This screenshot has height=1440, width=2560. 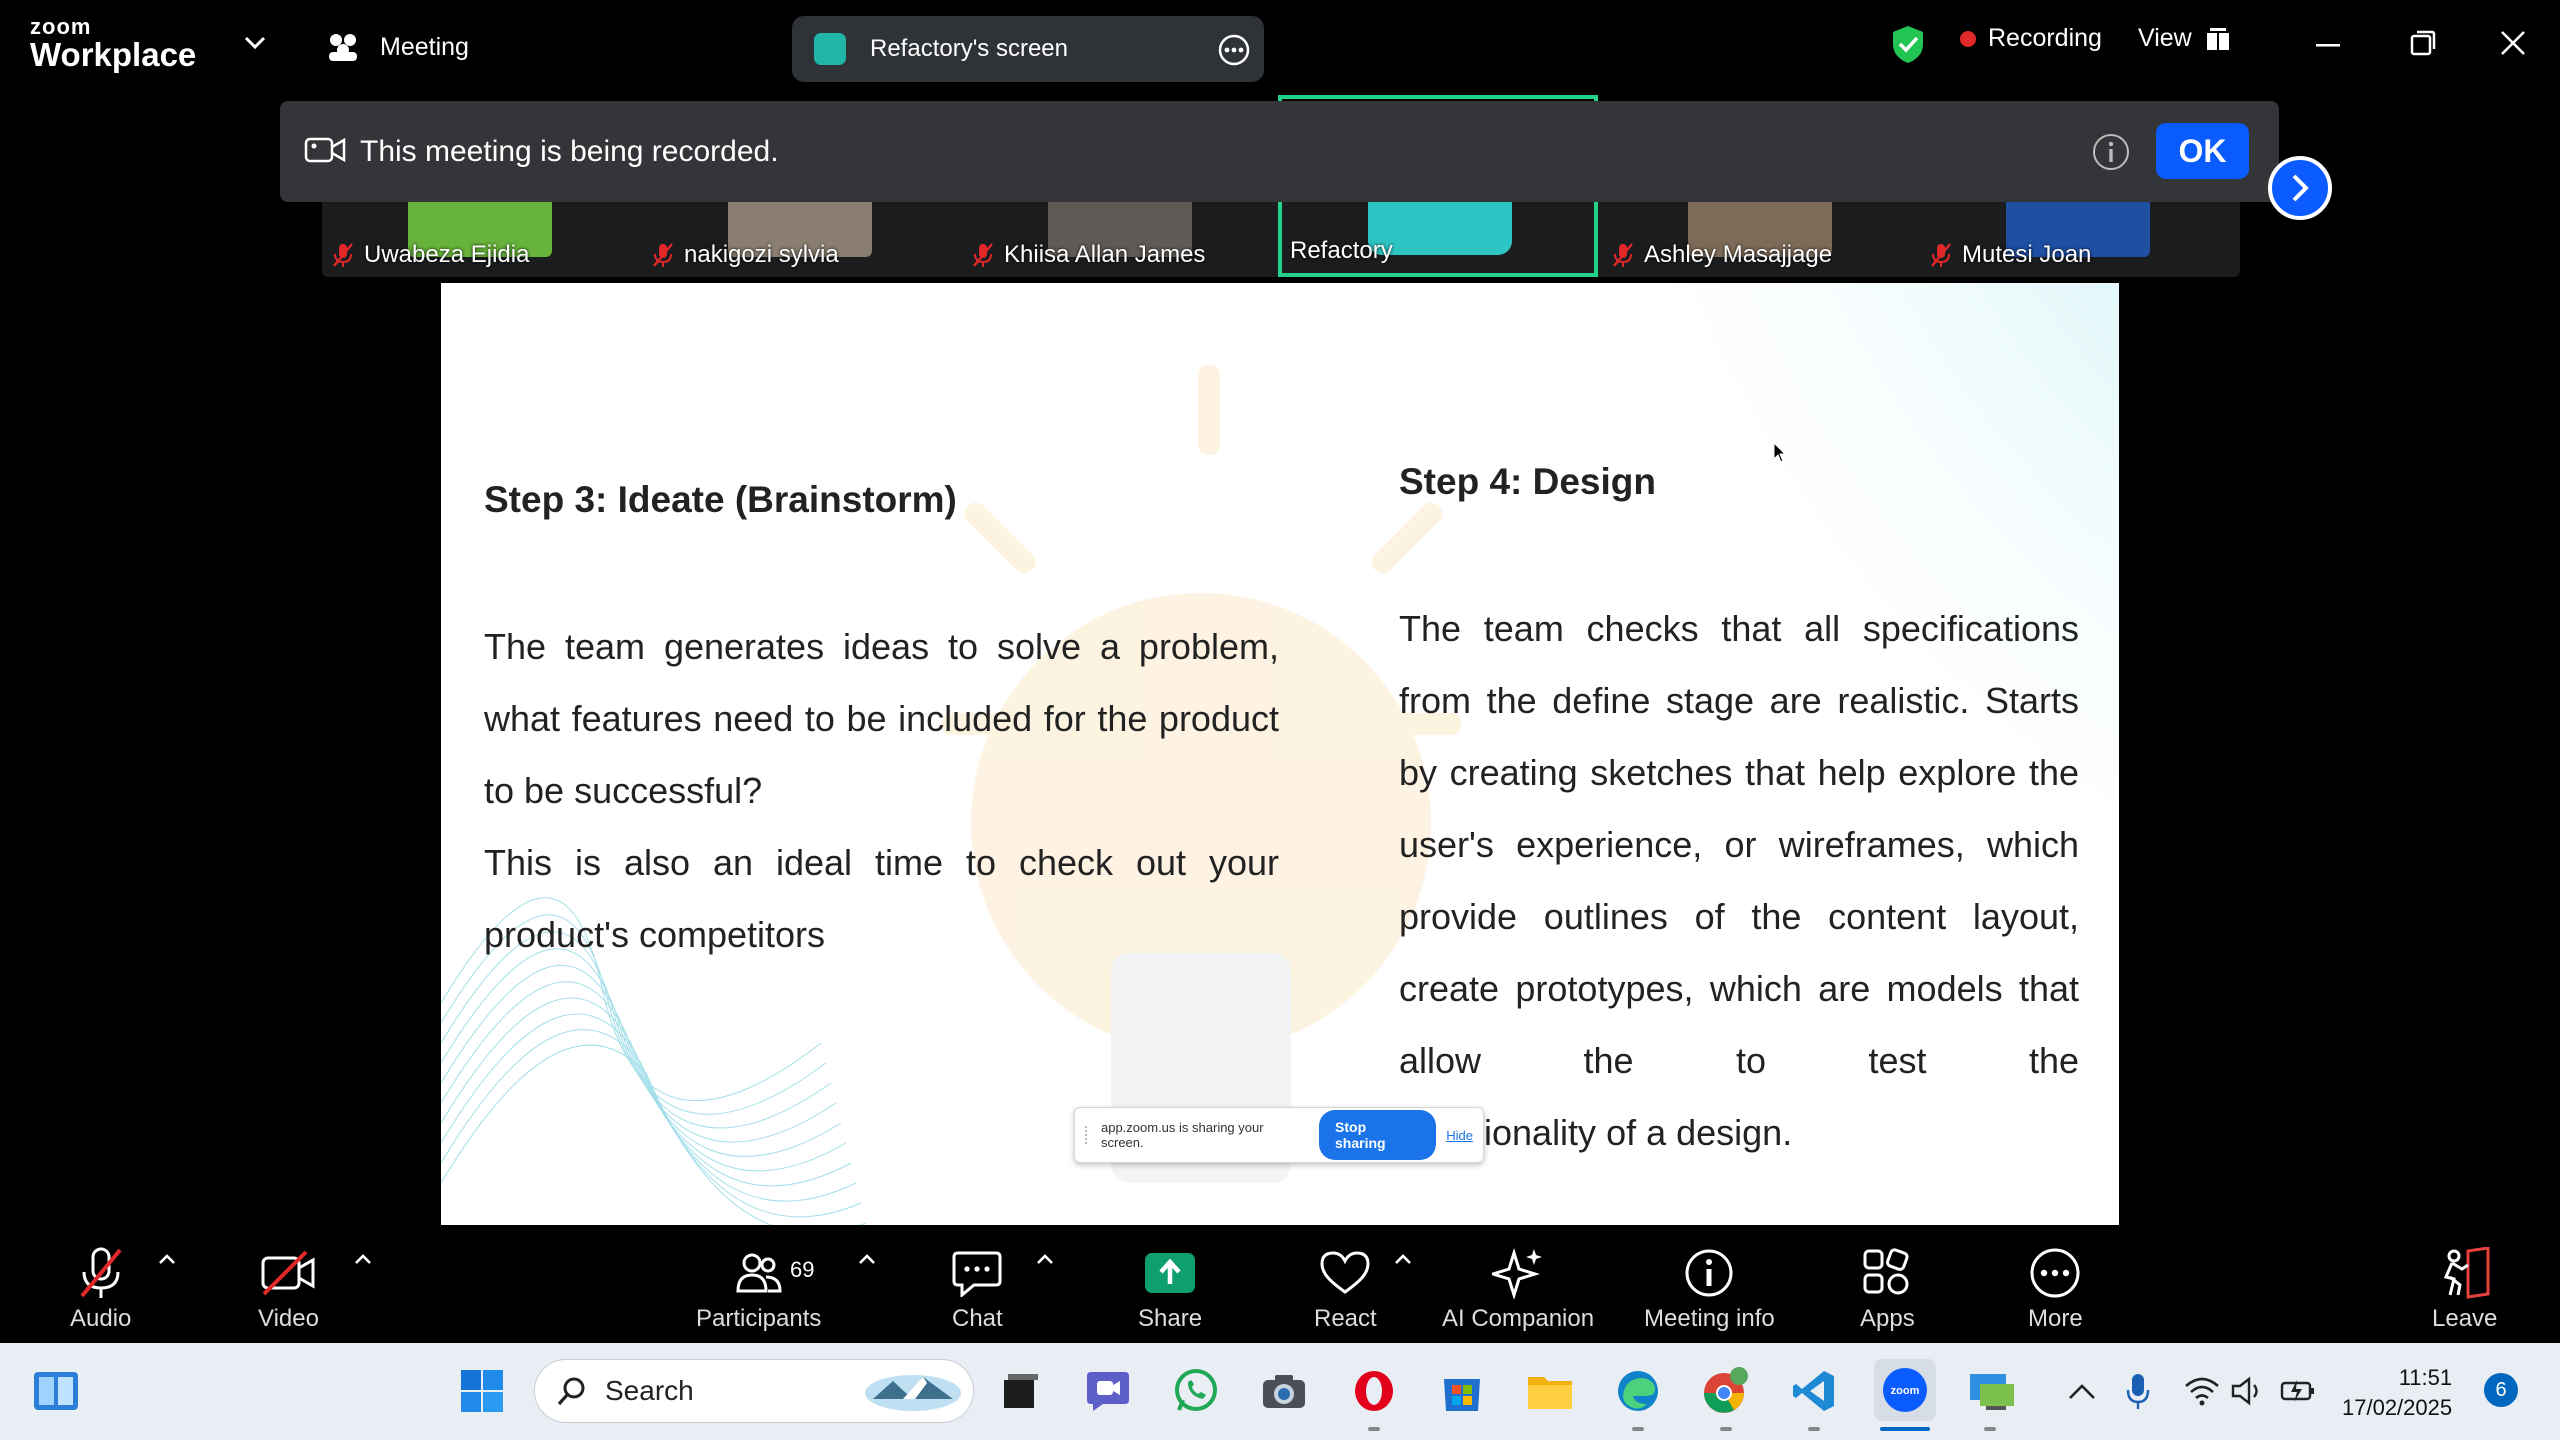 I want to click on video-label: Video, so click(x=288, y=1318).